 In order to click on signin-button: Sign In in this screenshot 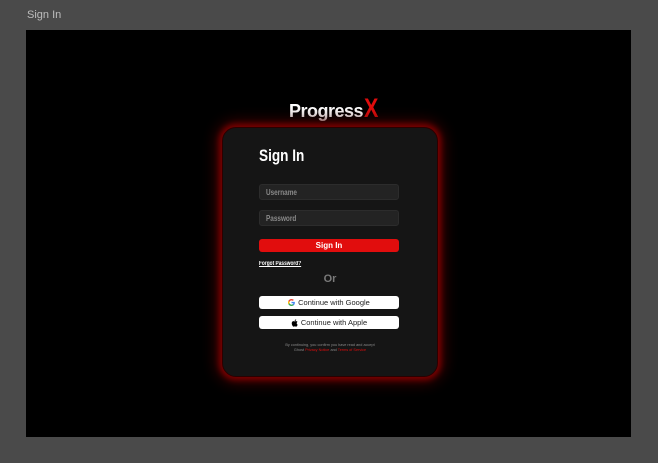, I will do `click(329, 245)`.